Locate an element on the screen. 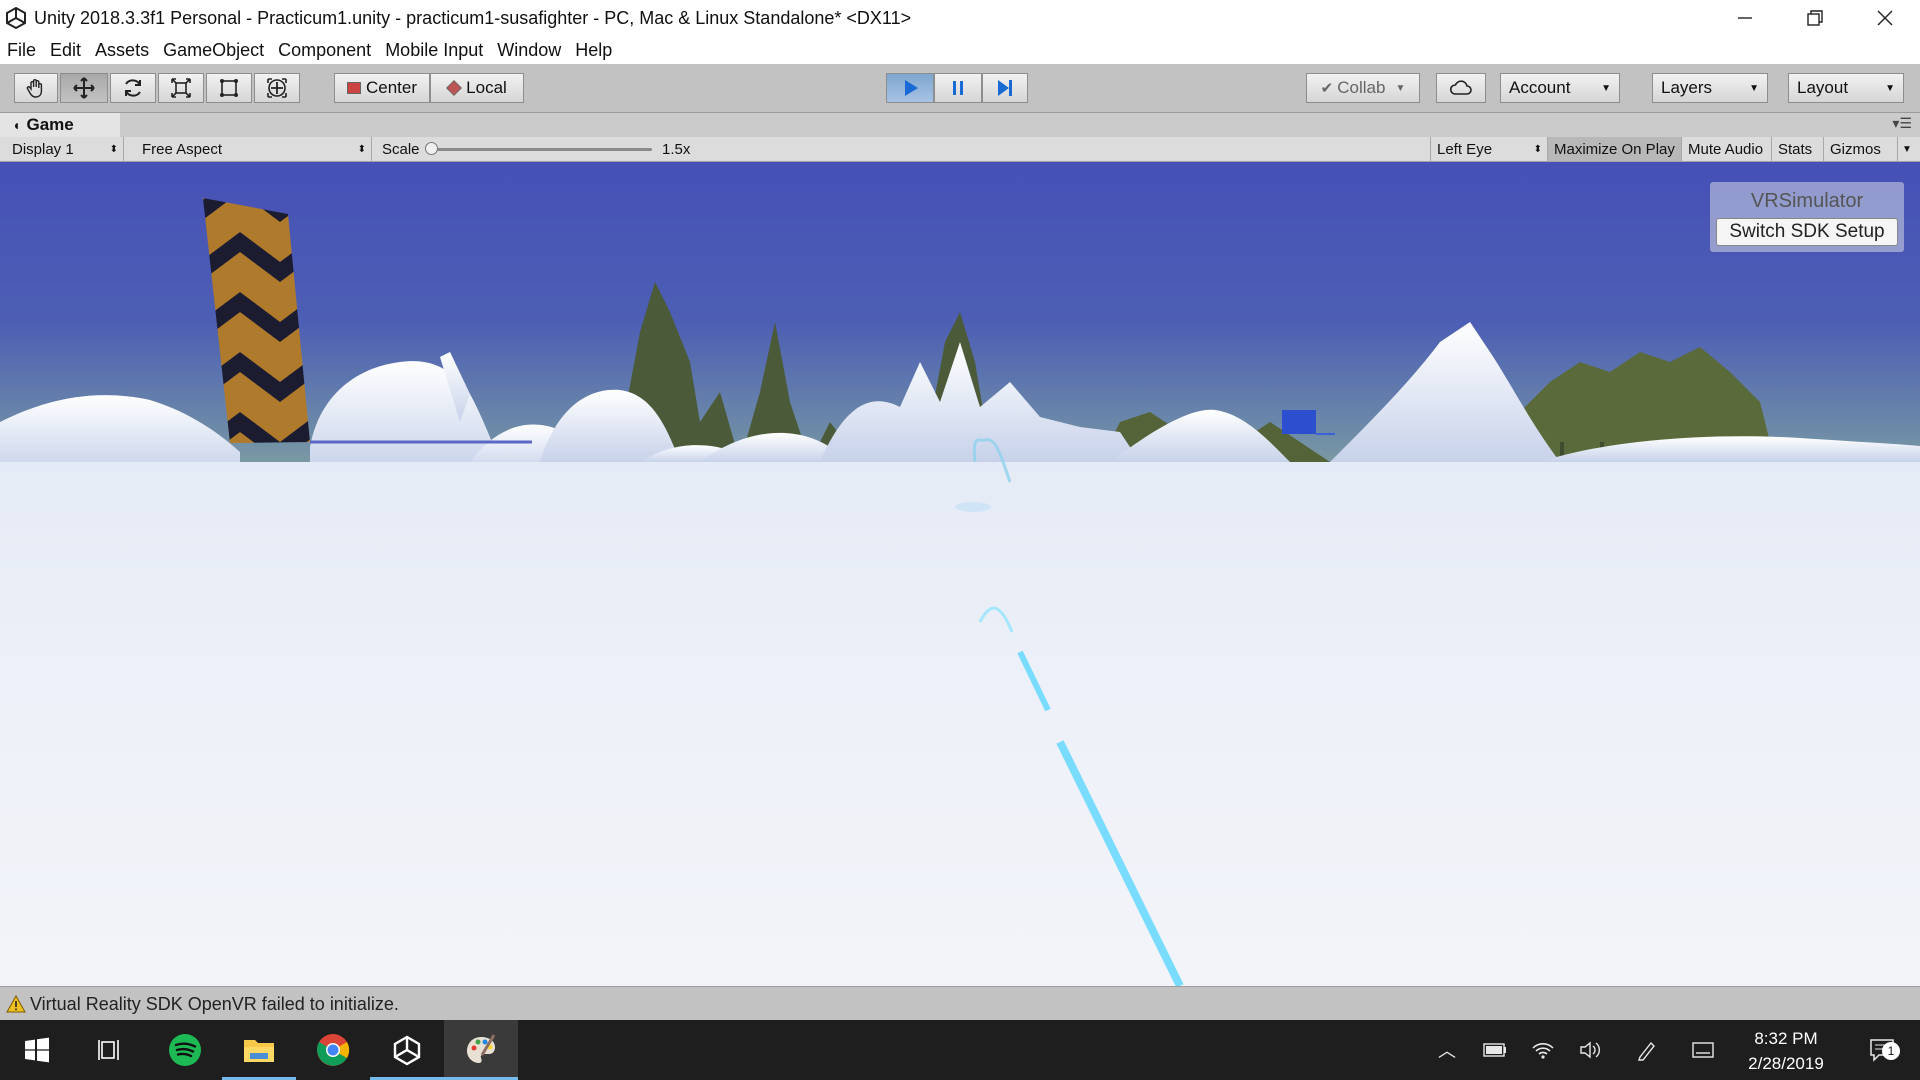  scale-value-box: 1.5x is located at coordinates (691, 149).